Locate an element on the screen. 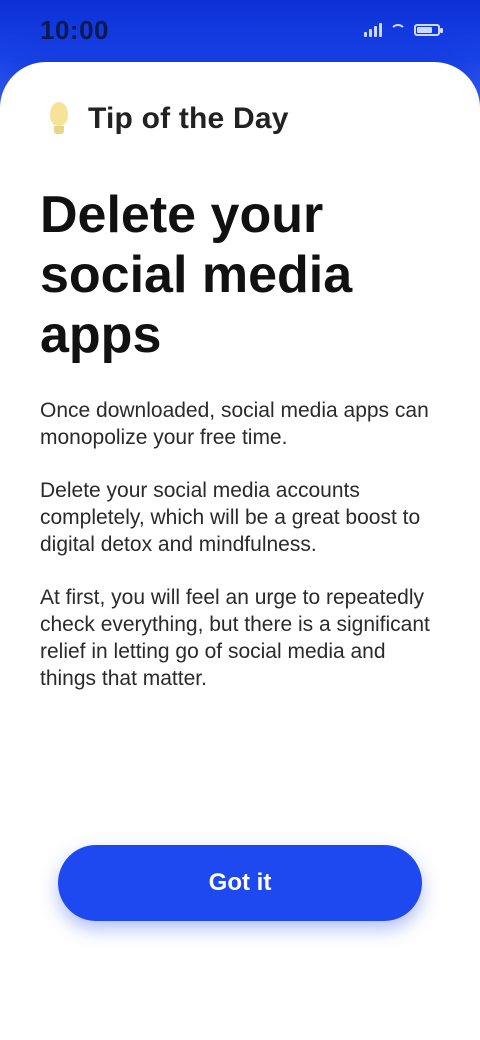 Image resolution: width=480 pixels, height=1040 pixels. signal-icon is located at coordinates (373, 30).